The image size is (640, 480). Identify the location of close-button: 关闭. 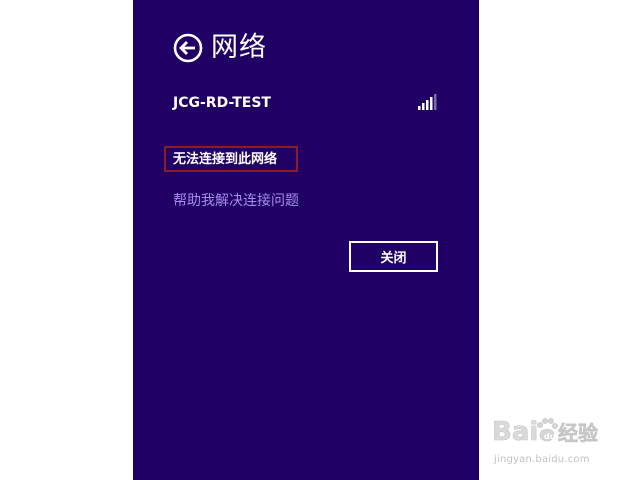
(393, 256).